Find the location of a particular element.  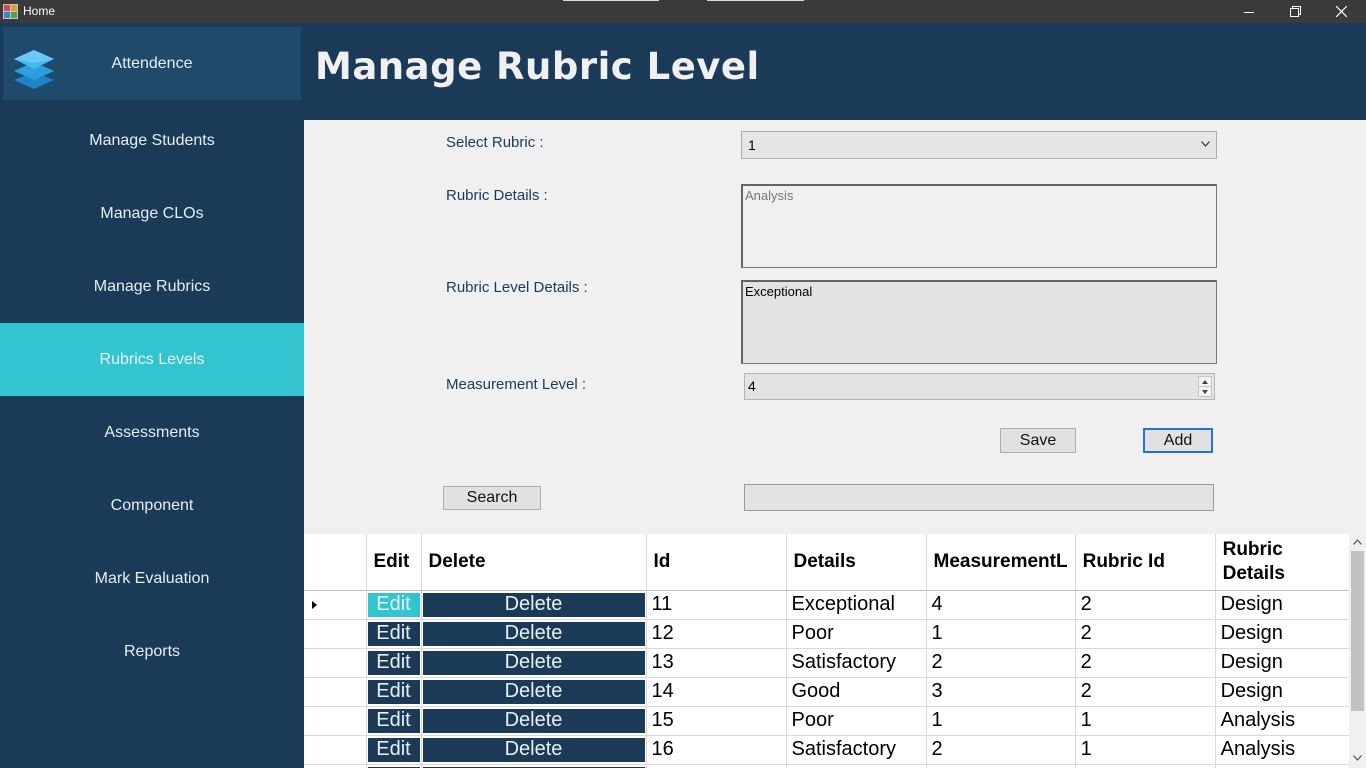

table-row: EditDelete17Good31Analysis is located at coordinates (831, 766).